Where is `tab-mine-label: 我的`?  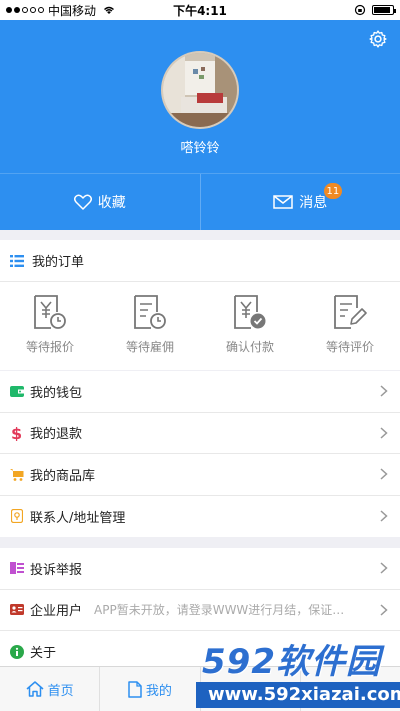
tab-mine-label: 我的 is located at coordinates (158, 691).